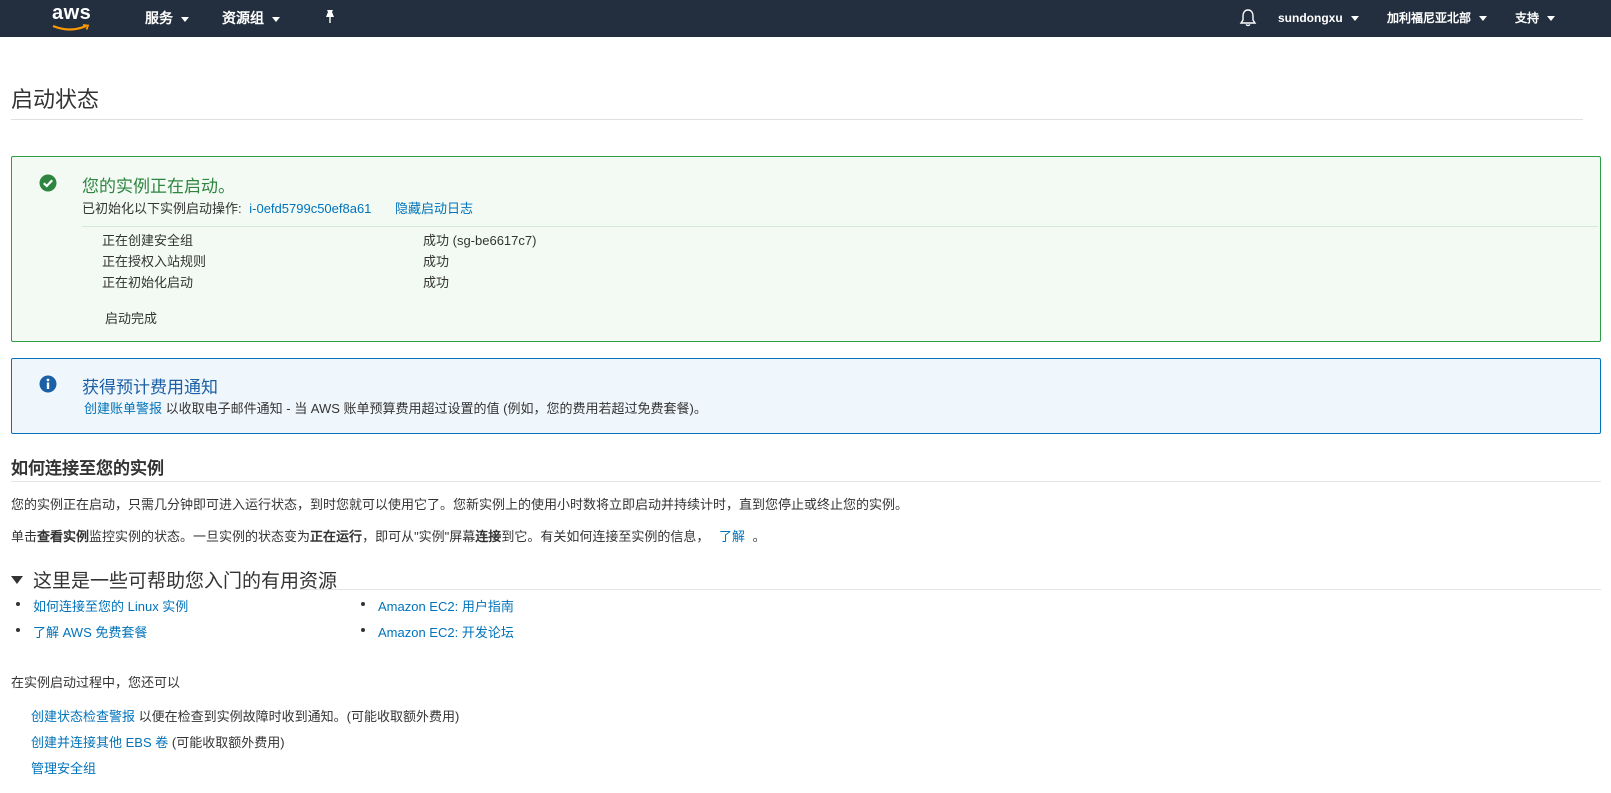 This screenshot has height=793, width=1611. Describe the element at coordinates (48, 183) in the screenshot. I see `check-circle-icon` at that location.